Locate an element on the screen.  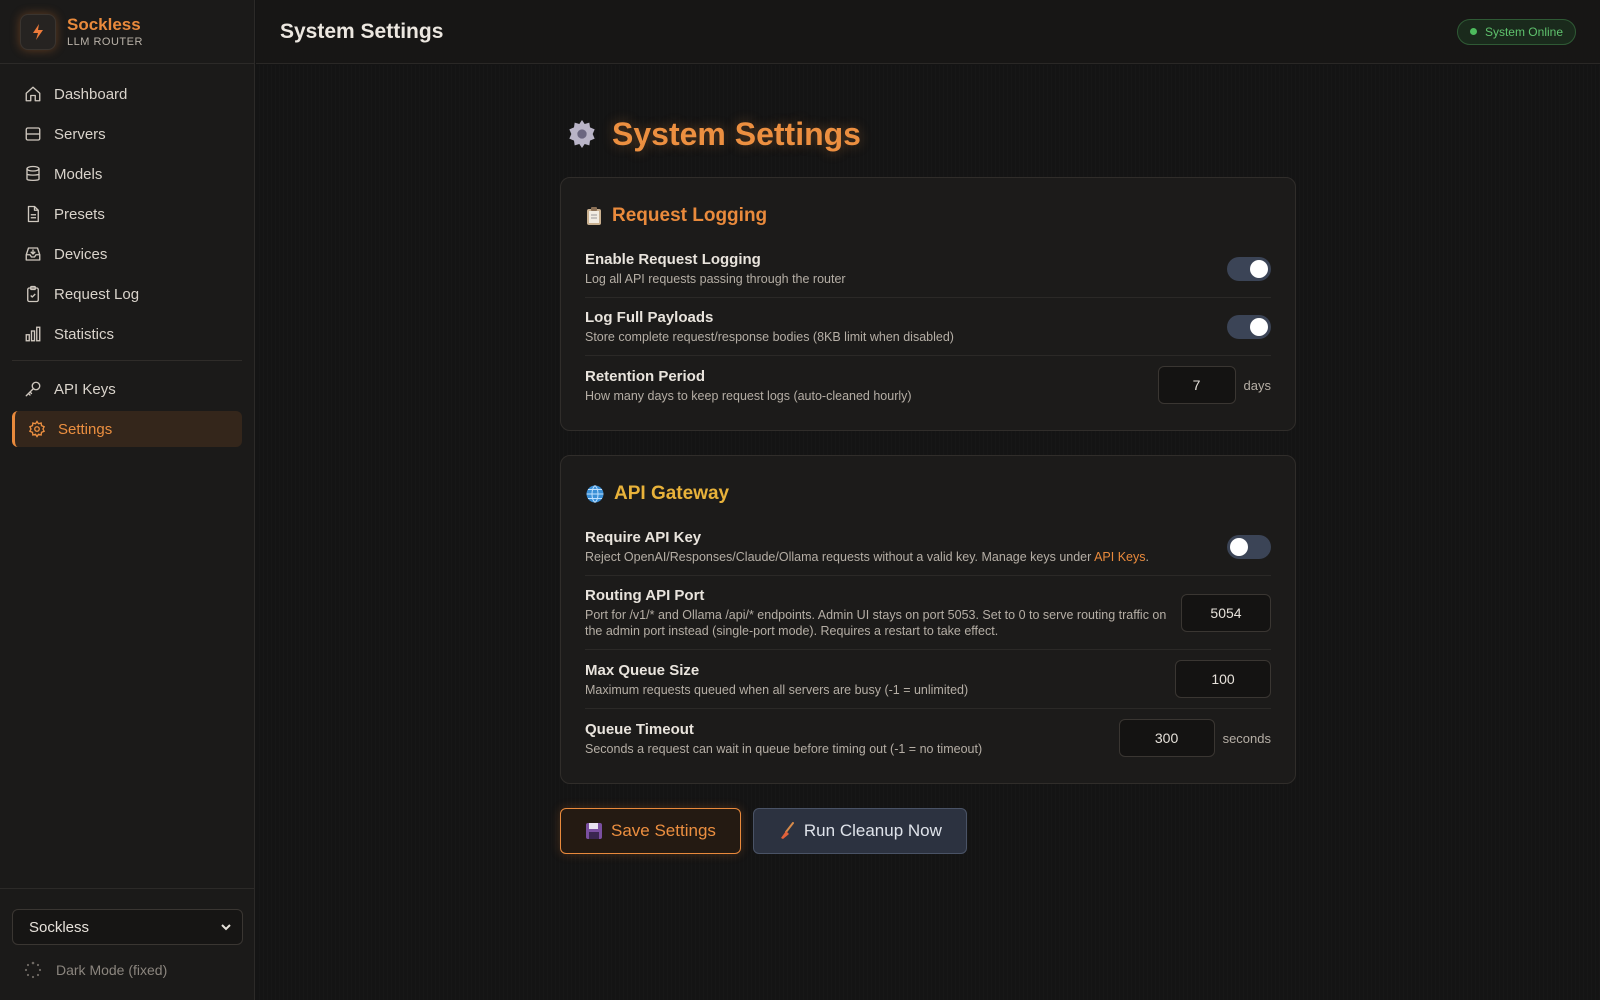
brand: Sockless LLM ROUTER is located at coordinates (127, 32).